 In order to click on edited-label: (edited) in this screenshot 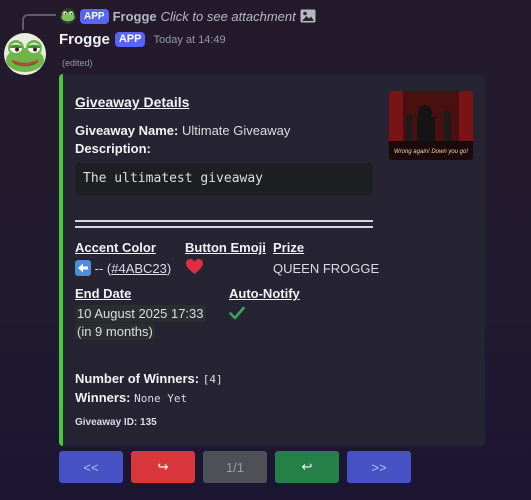, I will do `click(77, 63)`.